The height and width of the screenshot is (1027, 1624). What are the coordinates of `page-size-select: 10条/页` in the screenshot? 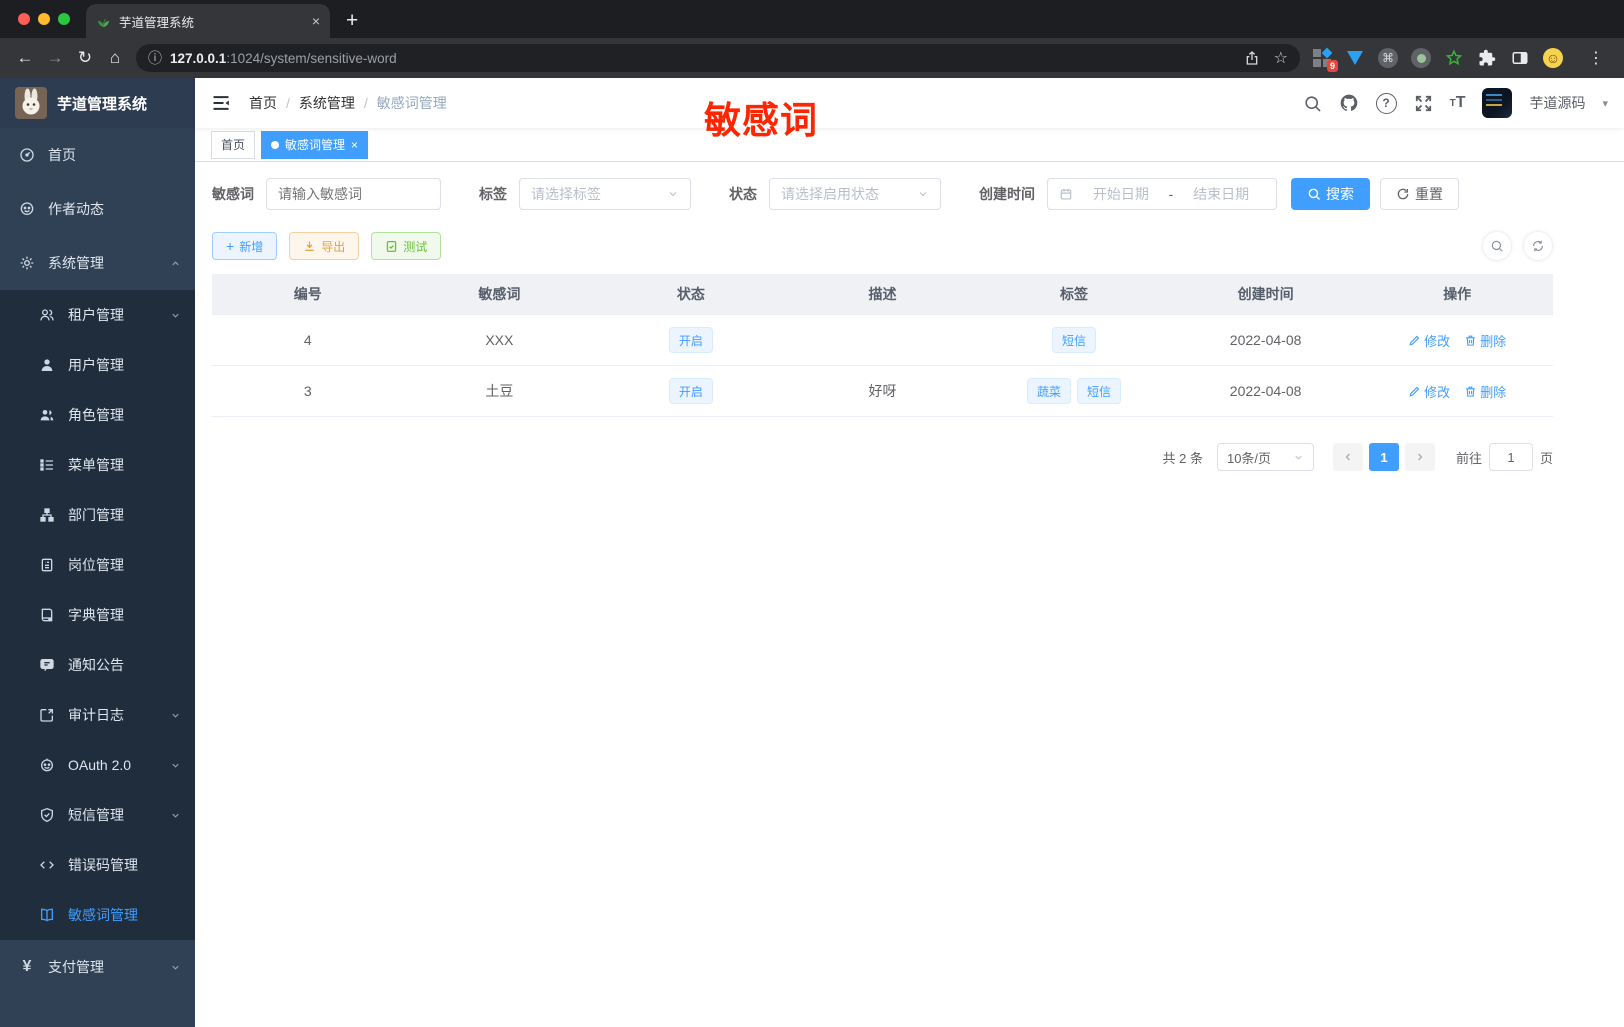 It's located at (1265, 457).